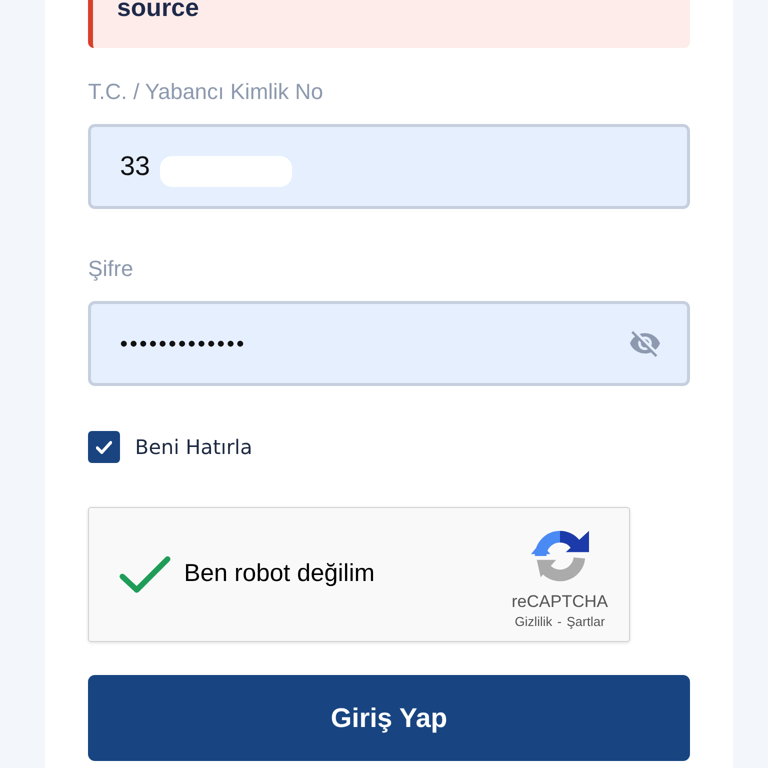  What do you see at coordinates (585, 622) in the screenshot?
I see `terms-link: Şartlar` at bounding box center [585, 622].